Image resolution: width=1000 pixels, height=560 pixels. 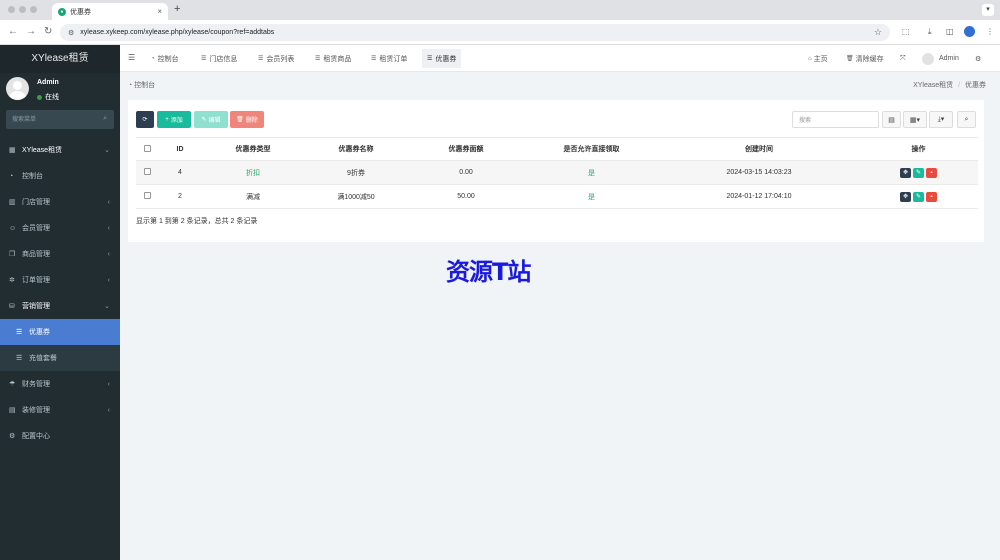 I want to click on home-link: ⌂ 主页, so click(x=818, y=58).